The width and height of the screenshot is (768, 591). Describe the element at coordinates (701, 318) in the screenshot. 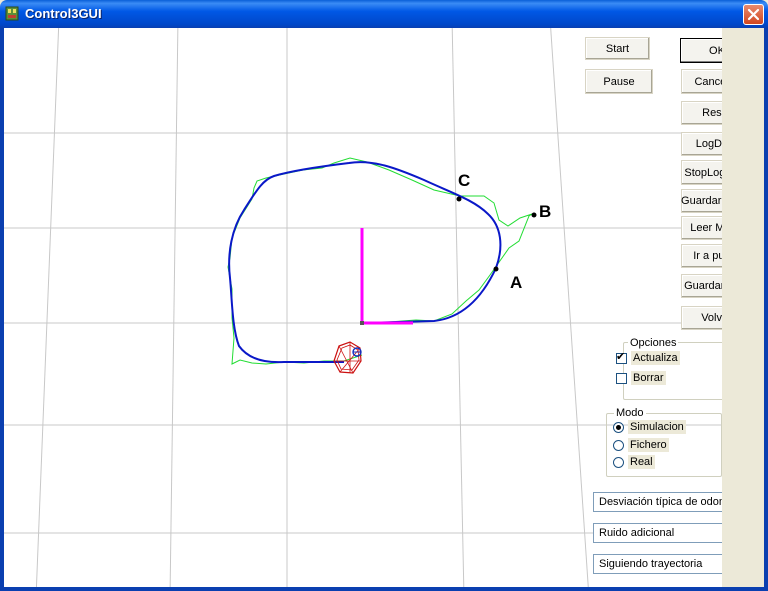

I see `volver-button: Volver` at that location.